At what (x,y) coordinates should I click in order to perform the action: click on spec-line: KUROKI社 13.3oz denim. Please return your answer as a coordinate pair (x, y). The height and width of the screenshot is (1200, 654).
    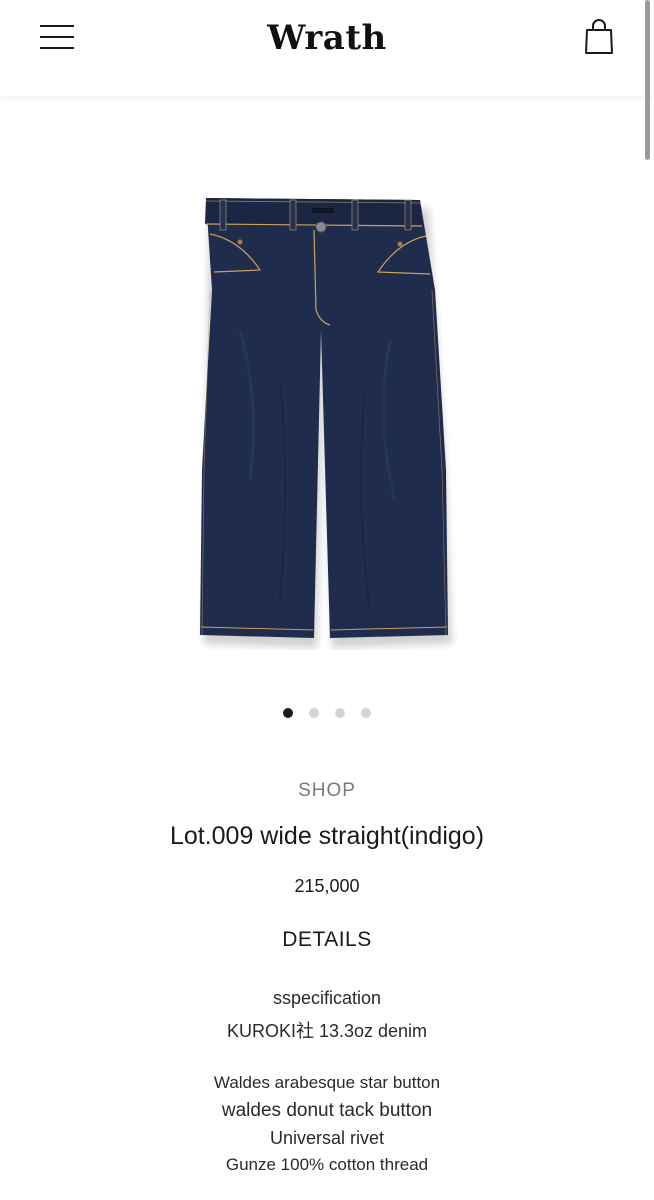
    Looking at the image, I should click on (327, 1031).